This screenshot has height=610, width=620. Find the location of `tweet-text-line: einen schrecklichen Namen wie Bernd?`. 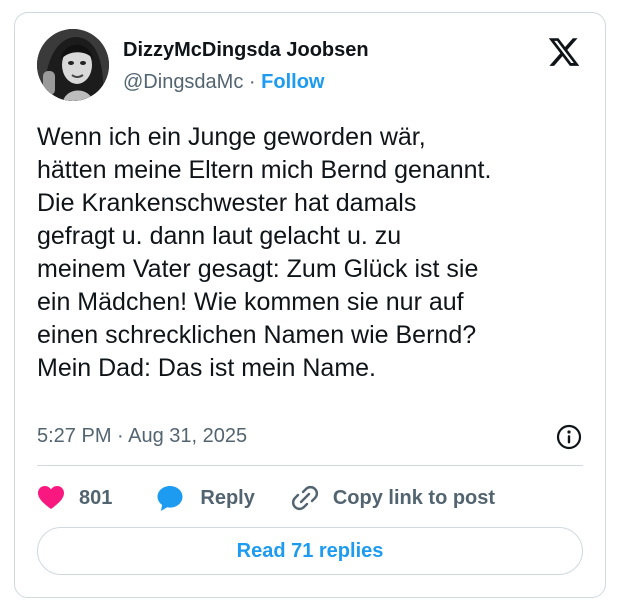

tweet-text-line: einen schrecklichen Namen wie Bernd? is located at coordinates (257, 335).